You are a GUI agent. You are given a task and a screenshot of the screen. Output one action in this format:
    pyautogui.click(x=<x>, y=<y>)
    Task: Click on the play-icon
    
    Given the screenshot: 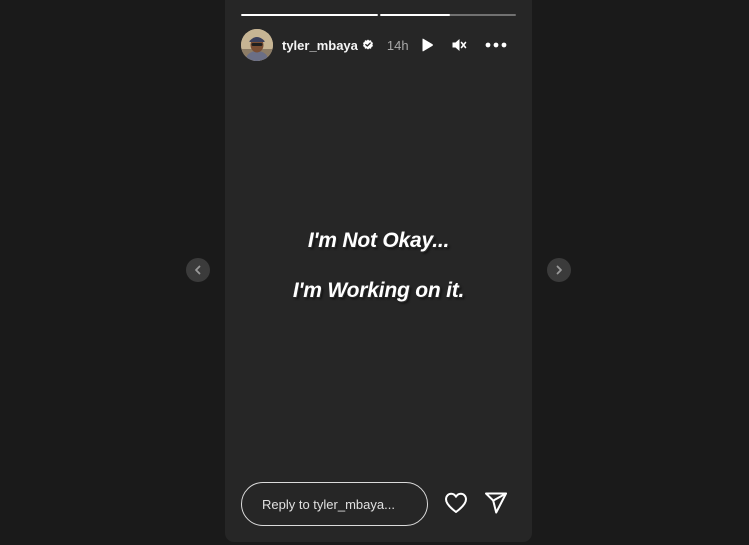 What is the action you would take?
    pyautogui.click(x=427, y=45)
    